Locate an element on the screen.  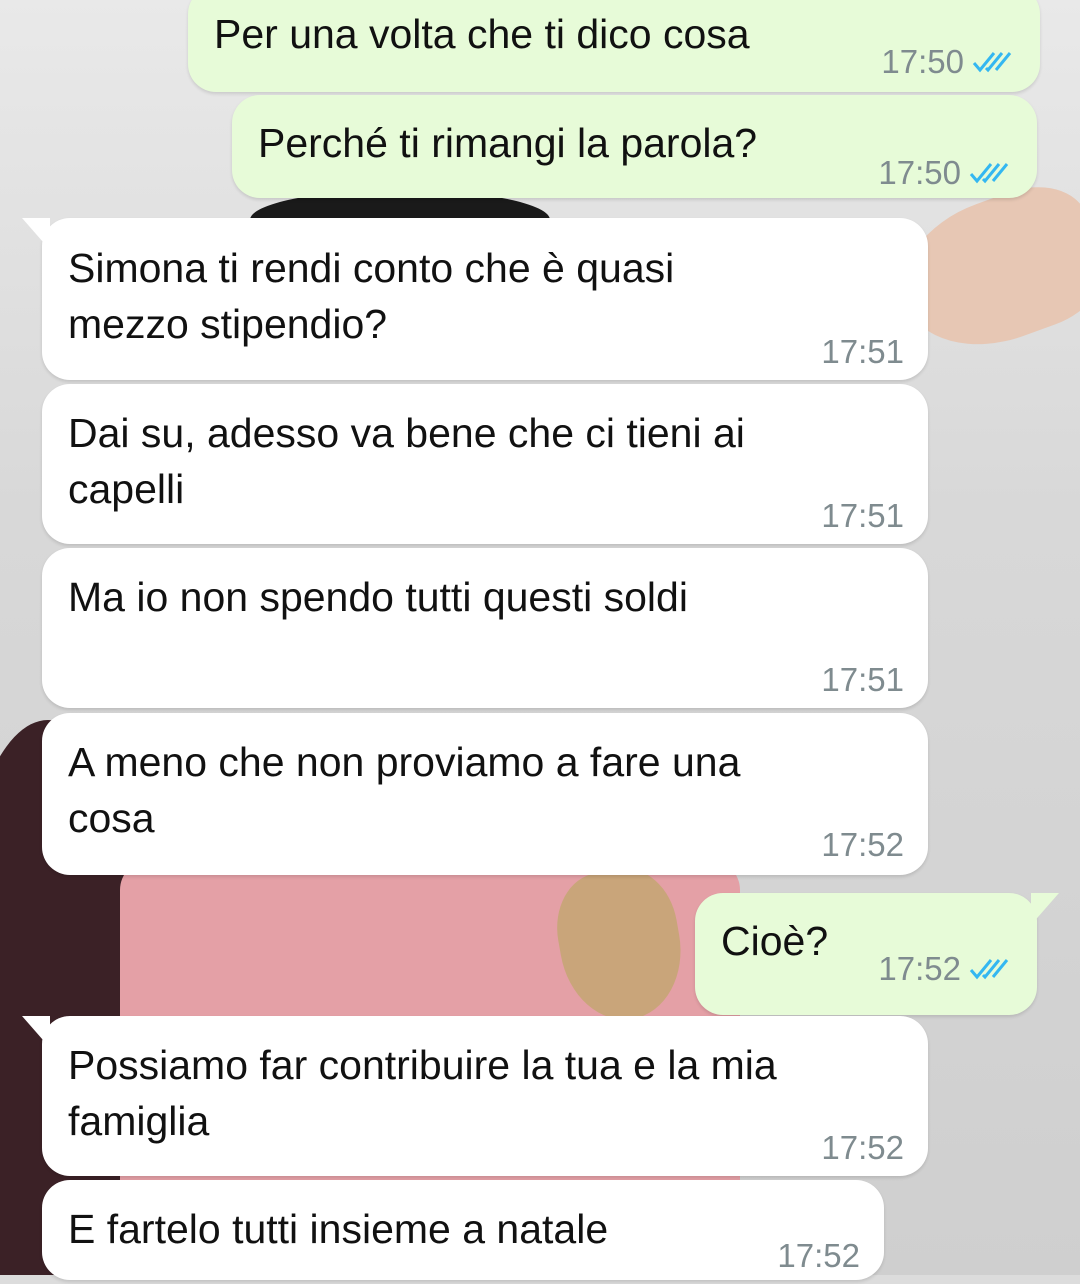
message-bubble-outgoing: Perché ti rimangi la parola? 17:50 is located at coordinates (634, 146).